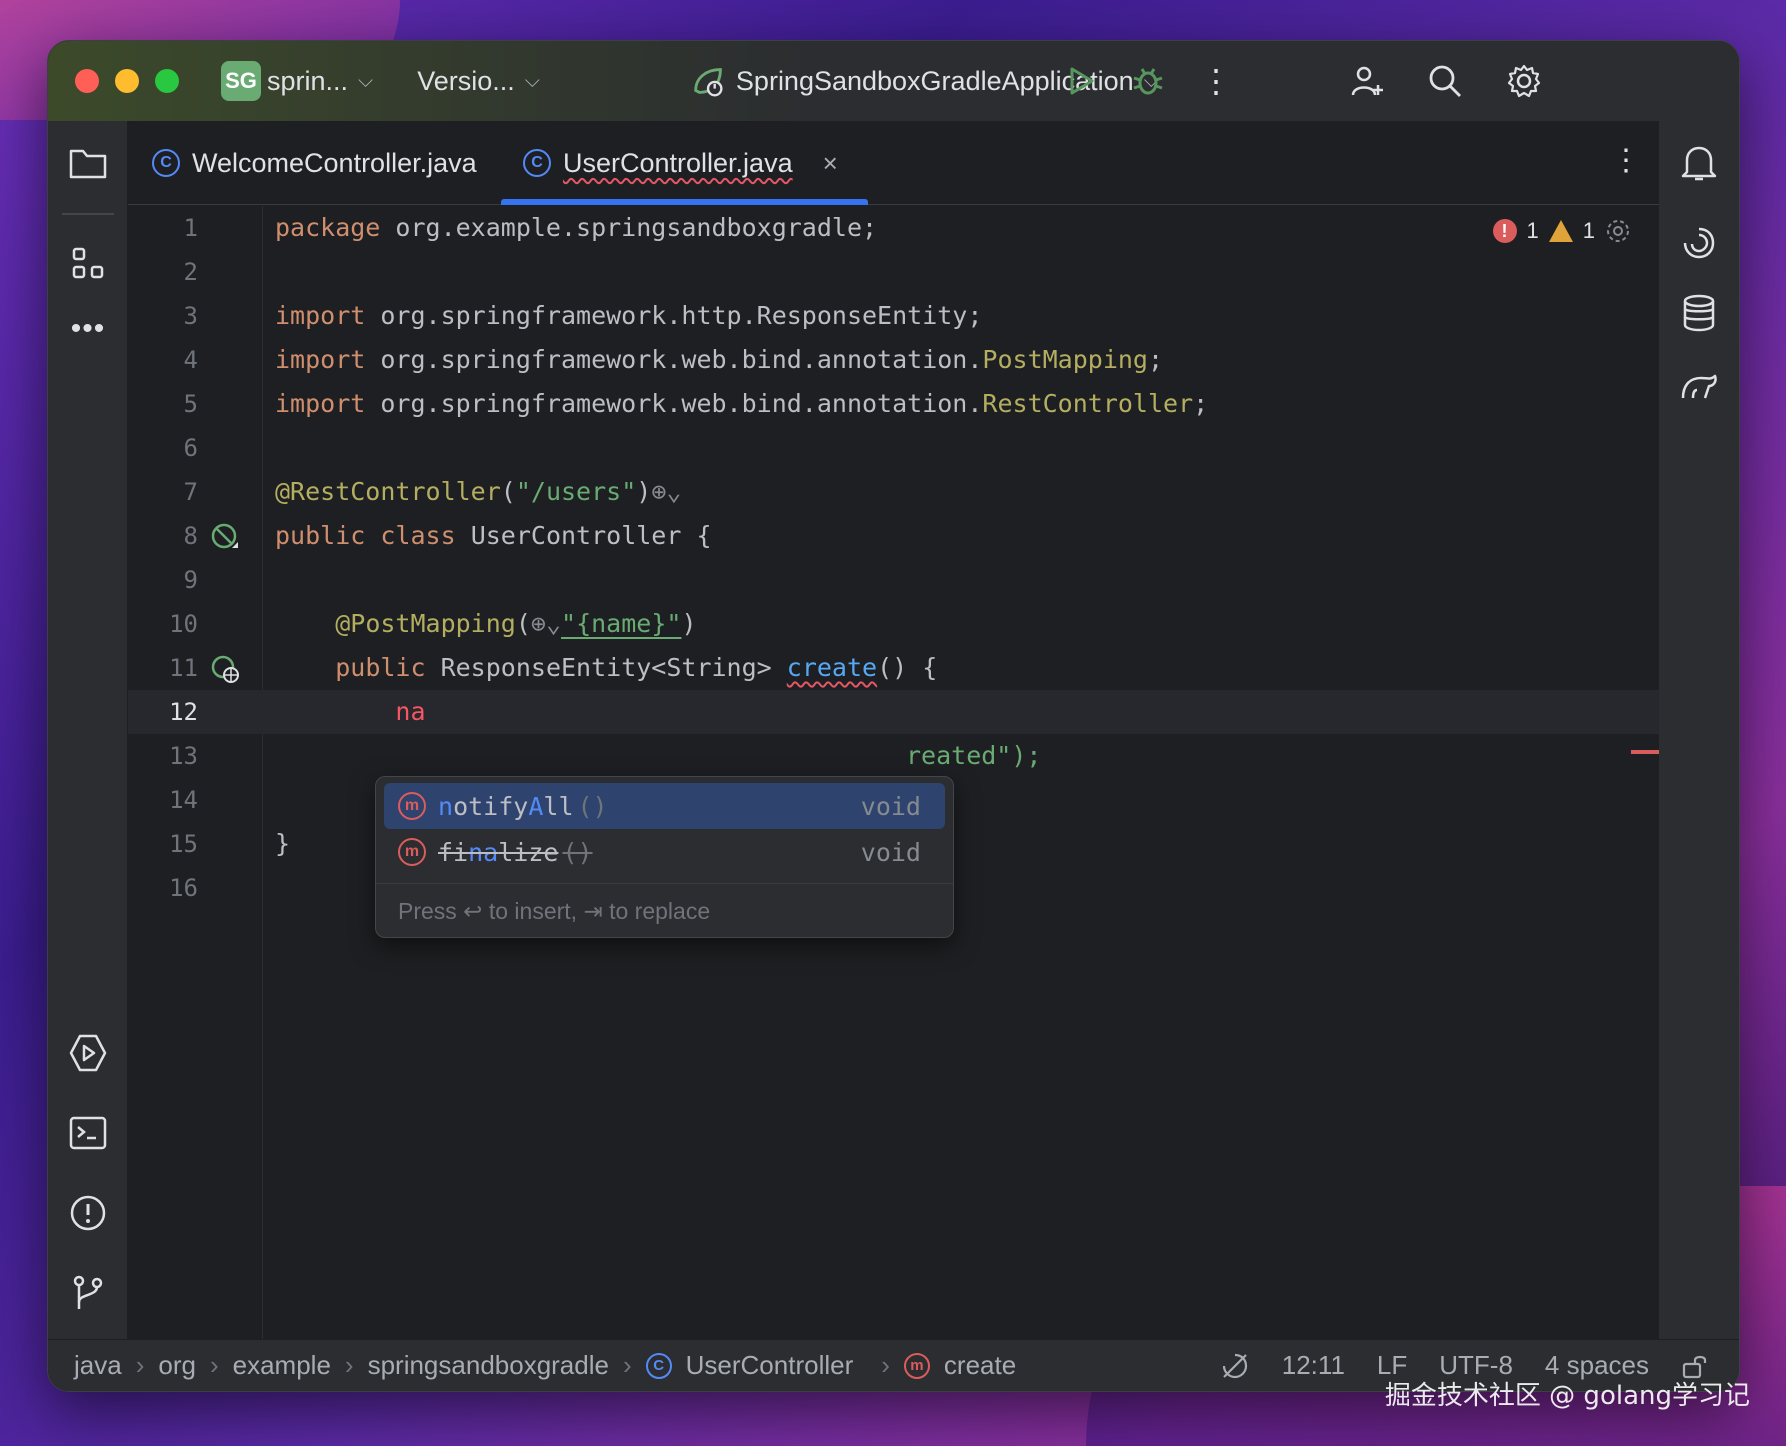  What do you see at coordinates (225, 537) in the screenshot?
I see `spring-bean-icon` at bounding box center [225, 537].